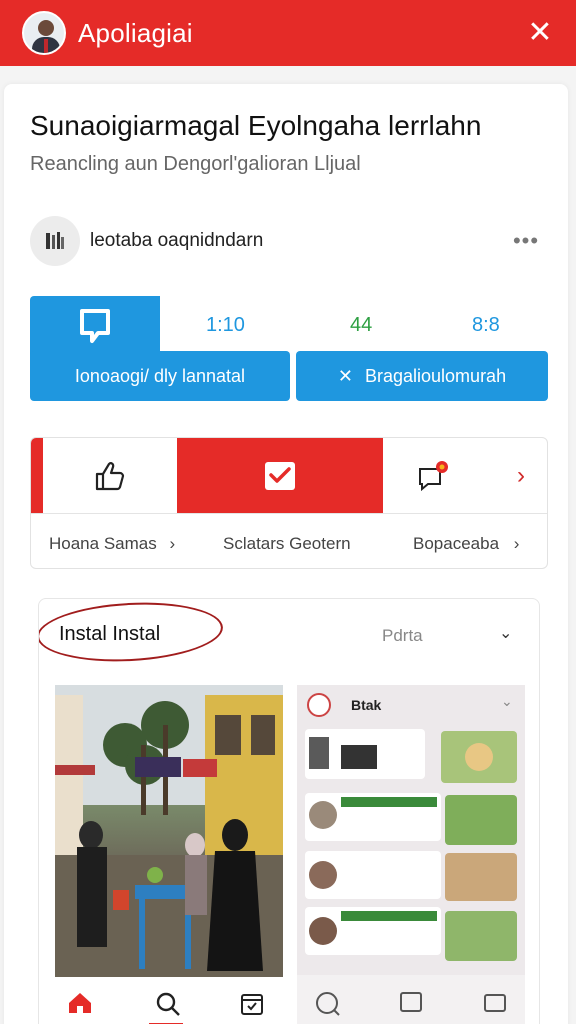 This screenshot has width=576, height=1024. I want to click on accent-strip, so click(37, 475).